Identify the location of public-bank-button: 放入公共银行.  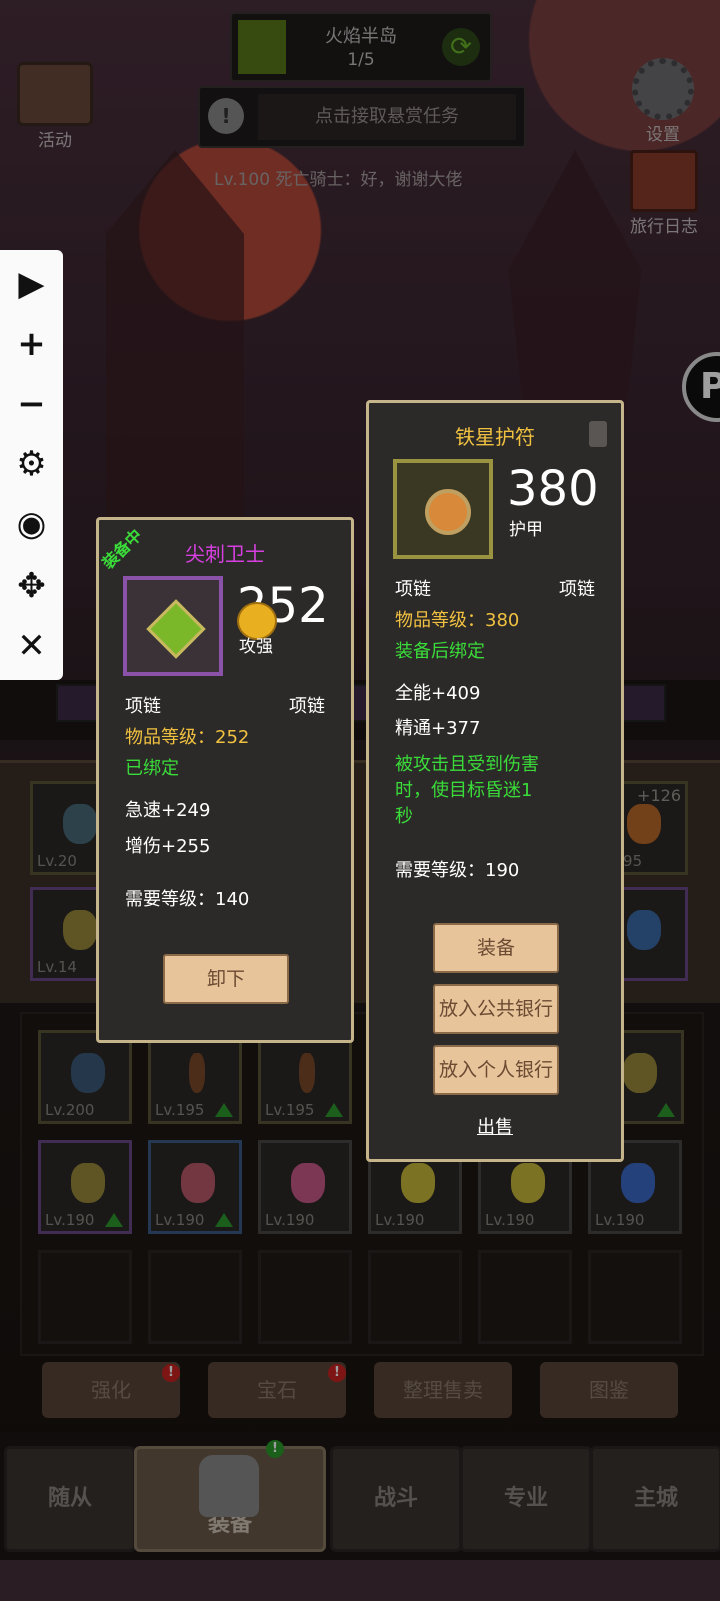
(496, 1009).